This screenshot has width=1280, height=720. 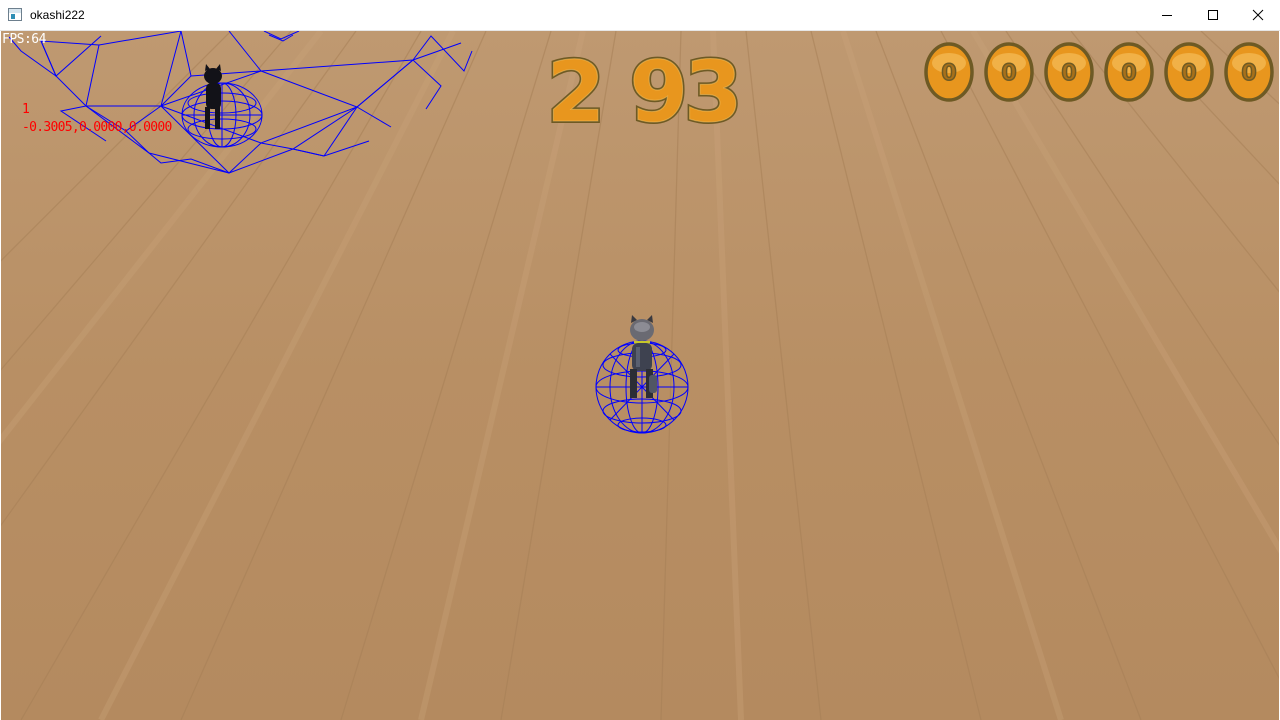 I want to click on close-button, so click(x=1257, y=15).